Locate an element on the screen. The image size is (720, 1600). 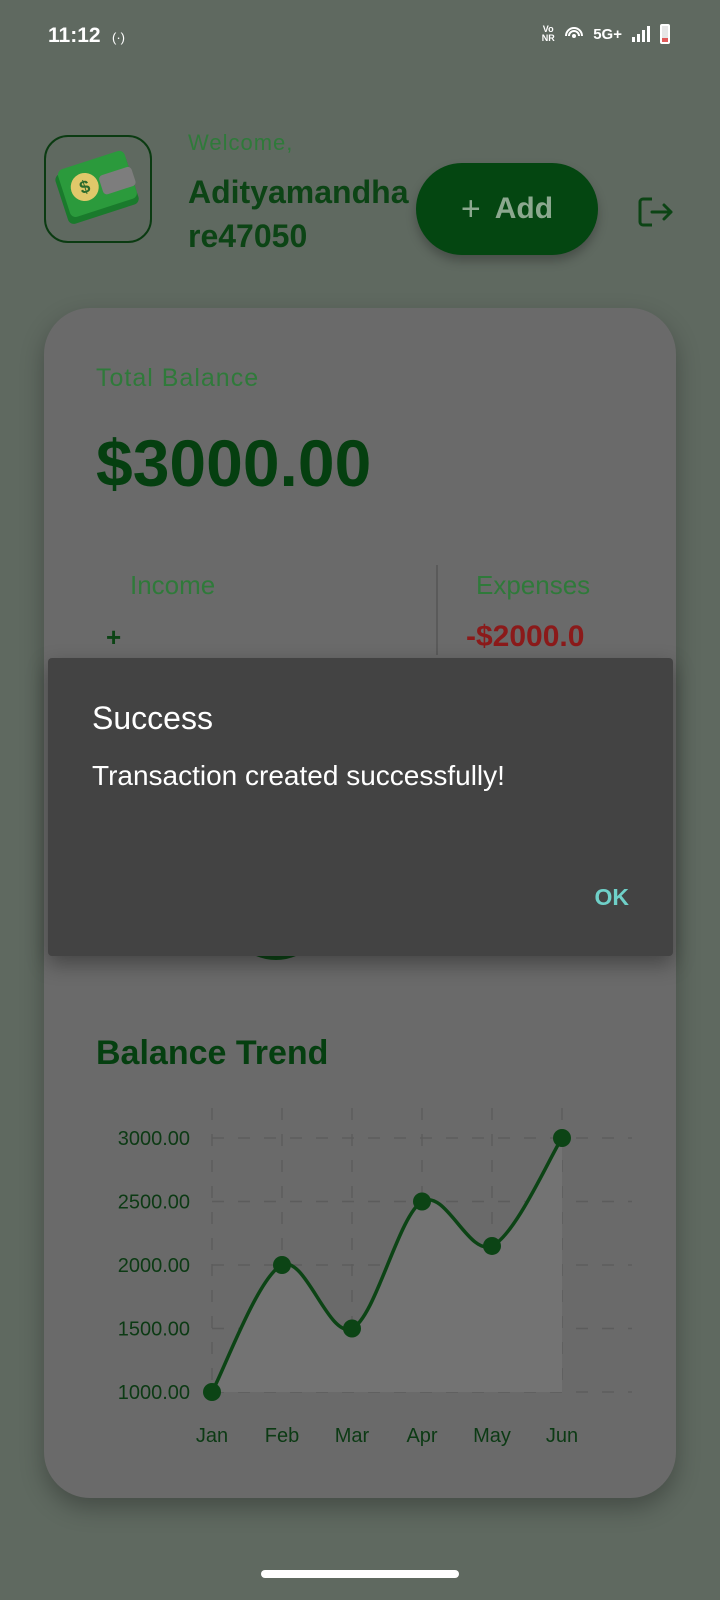
income-value: + is located at coordinates (114, 637).